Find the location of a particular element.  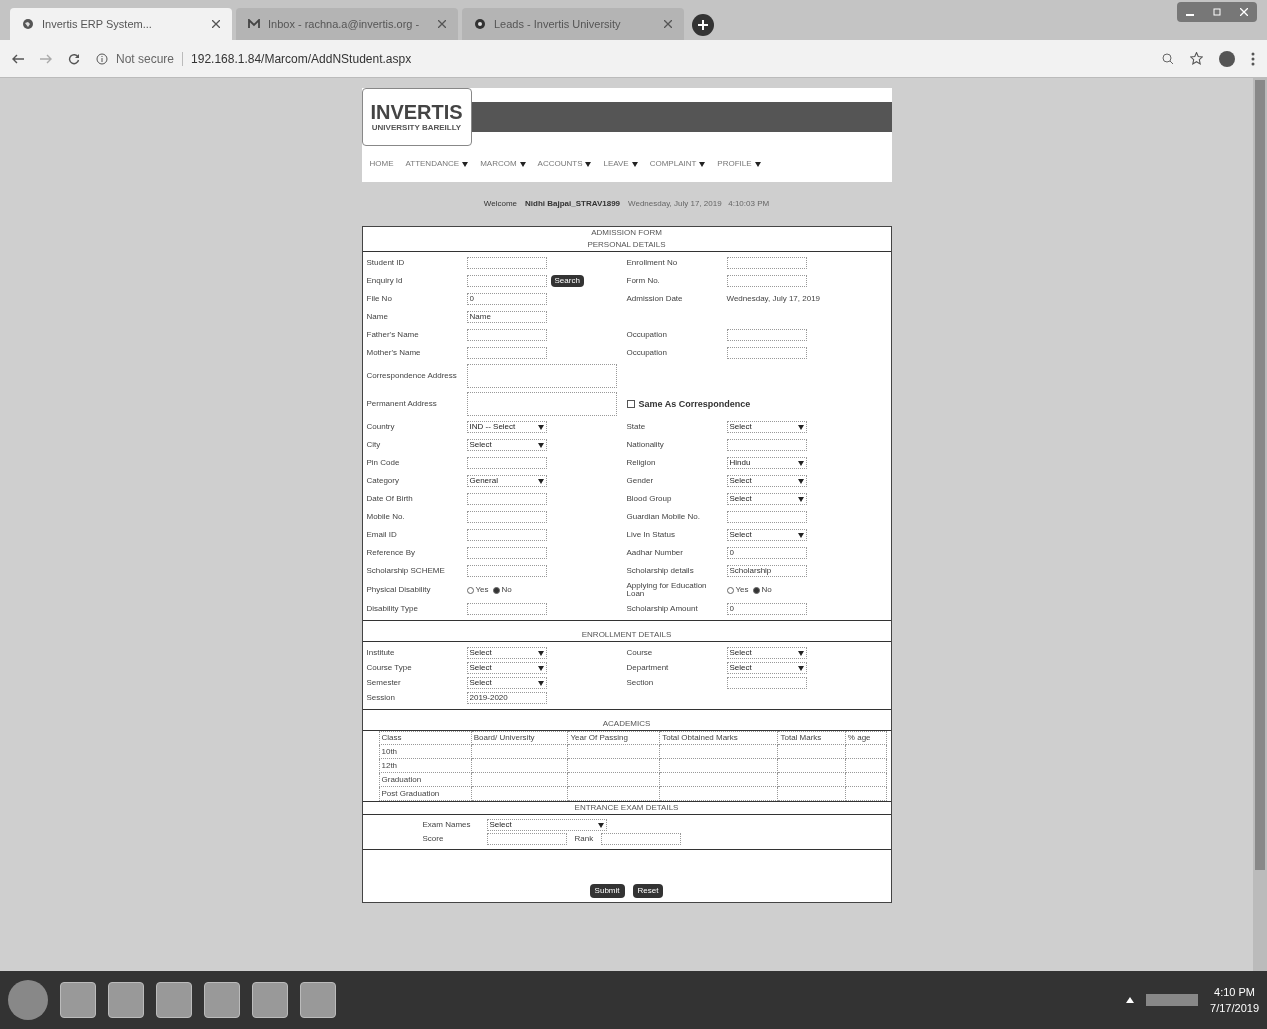

window-controls is located at coordinates (1217, 12).